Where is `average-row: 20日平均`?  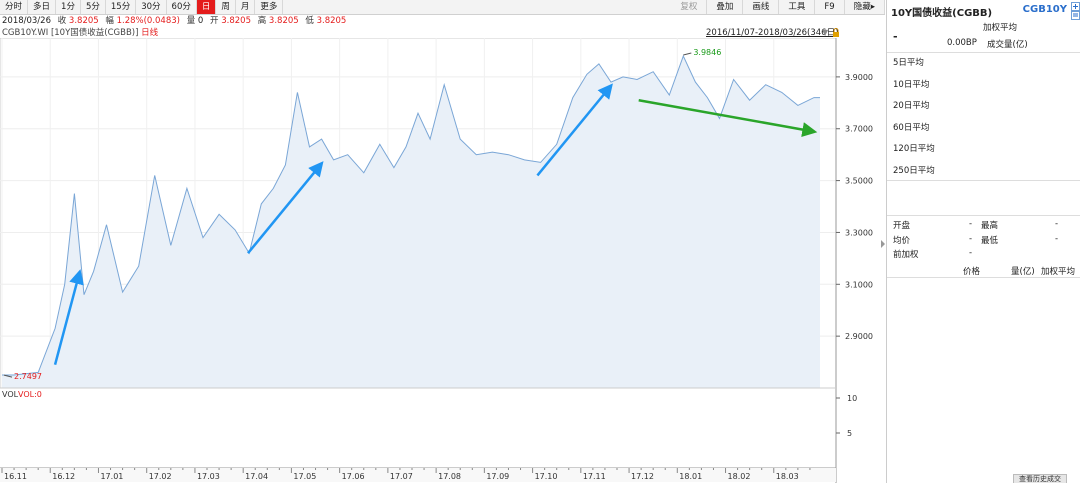 average-row: 20日平均 is located at coordinates (911, 106).